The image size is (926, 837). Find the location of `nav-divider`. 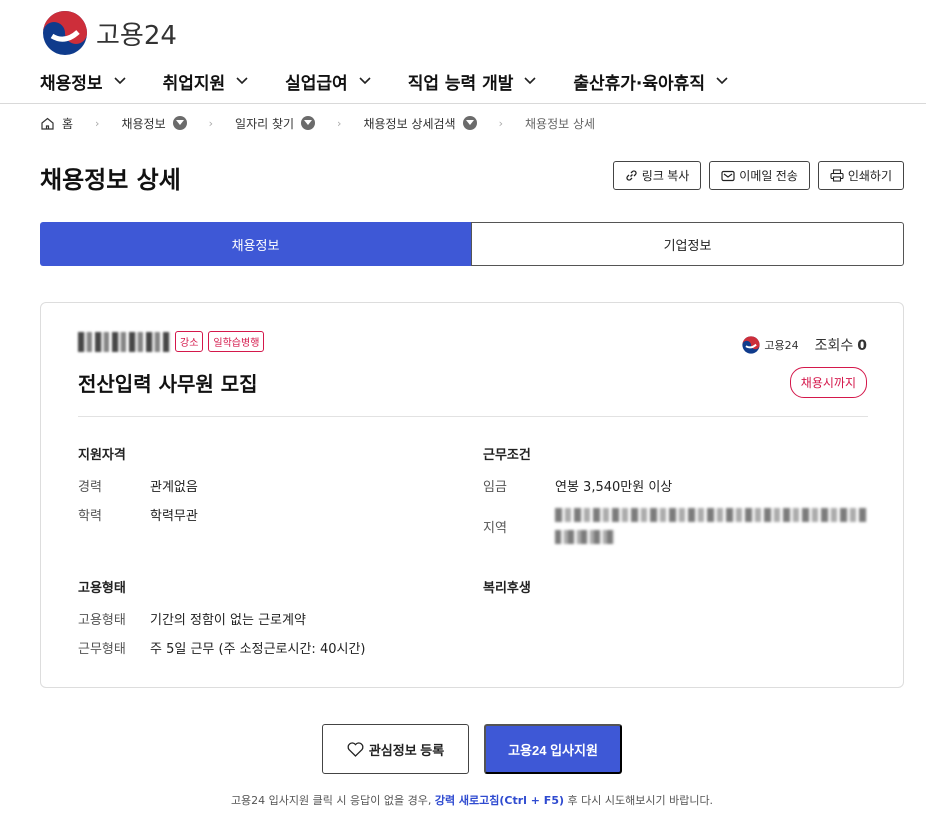

nav-divider is located at coordinates (463, 103).